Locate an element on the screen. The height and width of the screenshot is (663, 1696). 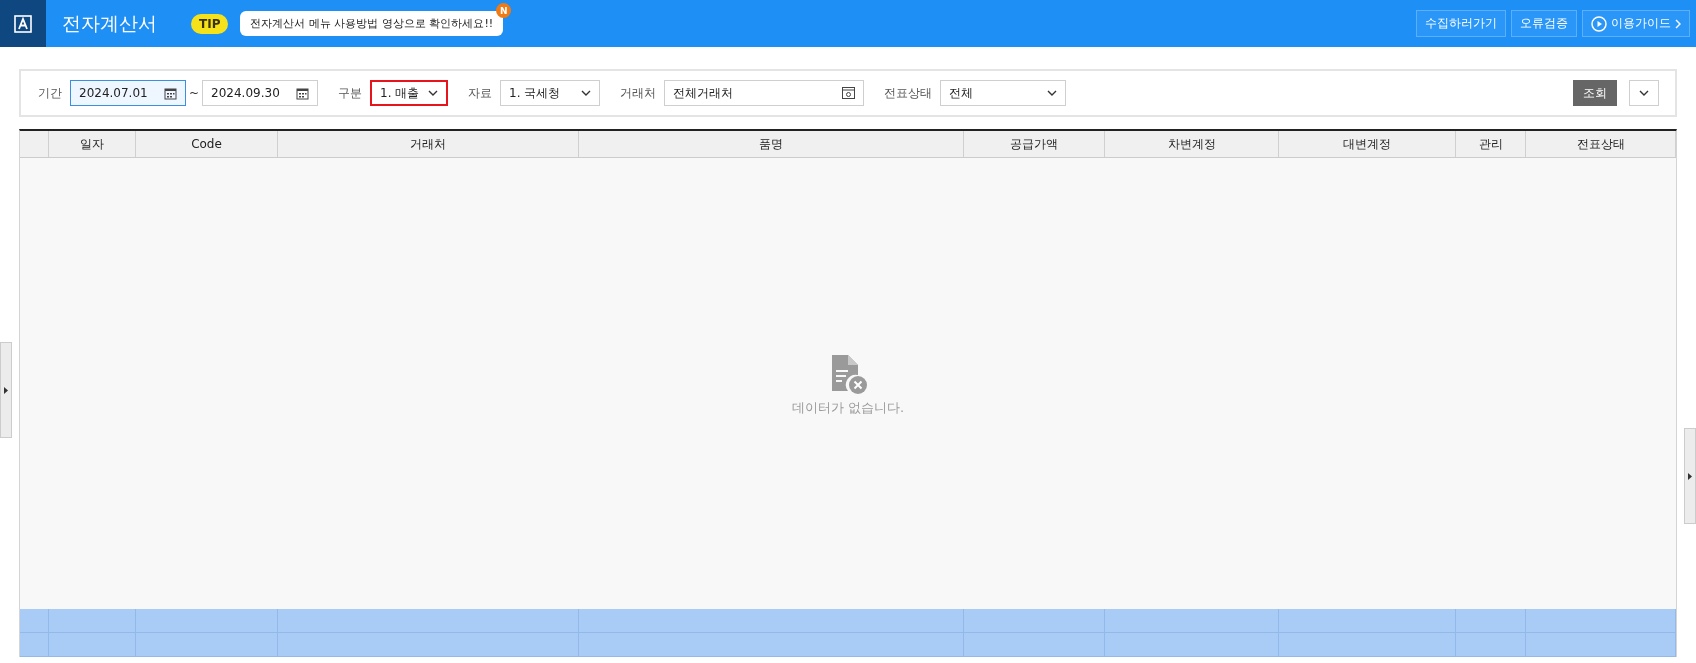
page-title: 전자계산서 is located at coordinates (109, 23).